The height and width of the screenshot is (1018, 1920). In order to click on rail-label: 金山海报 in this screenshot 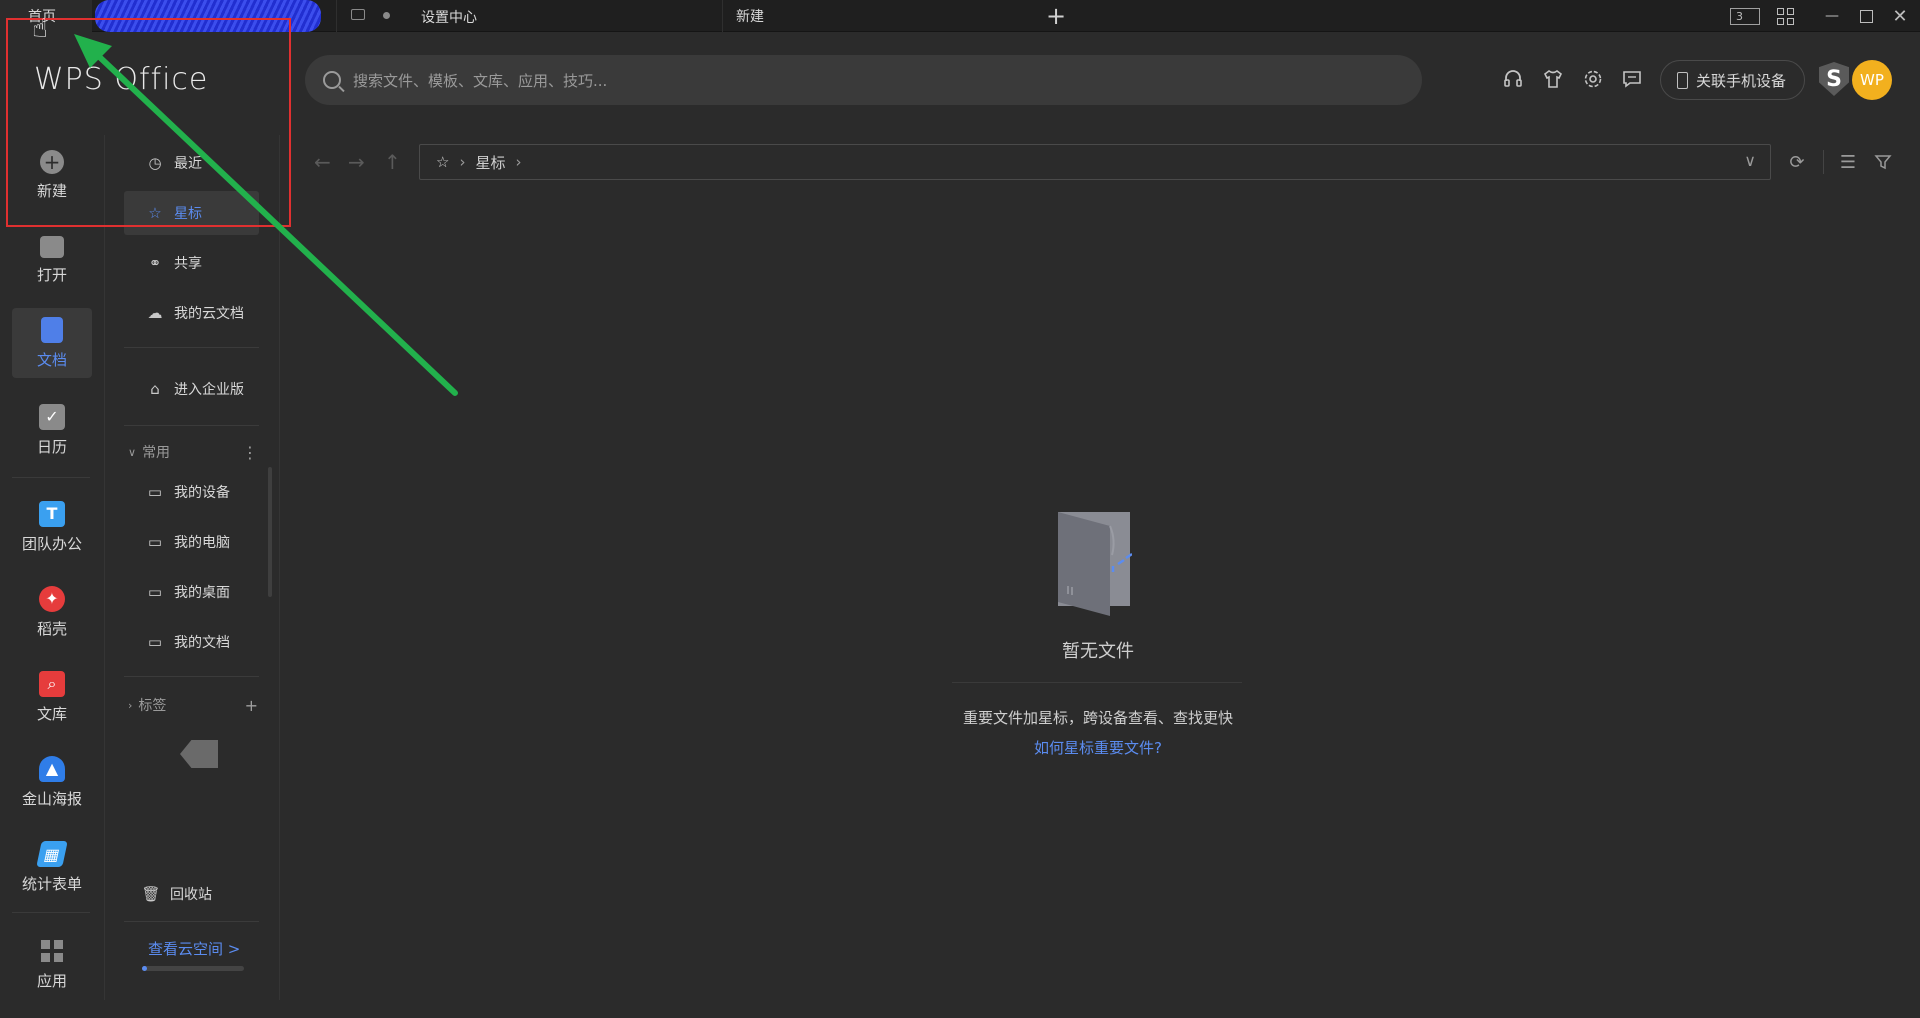, I will do `click(51, 798)`.